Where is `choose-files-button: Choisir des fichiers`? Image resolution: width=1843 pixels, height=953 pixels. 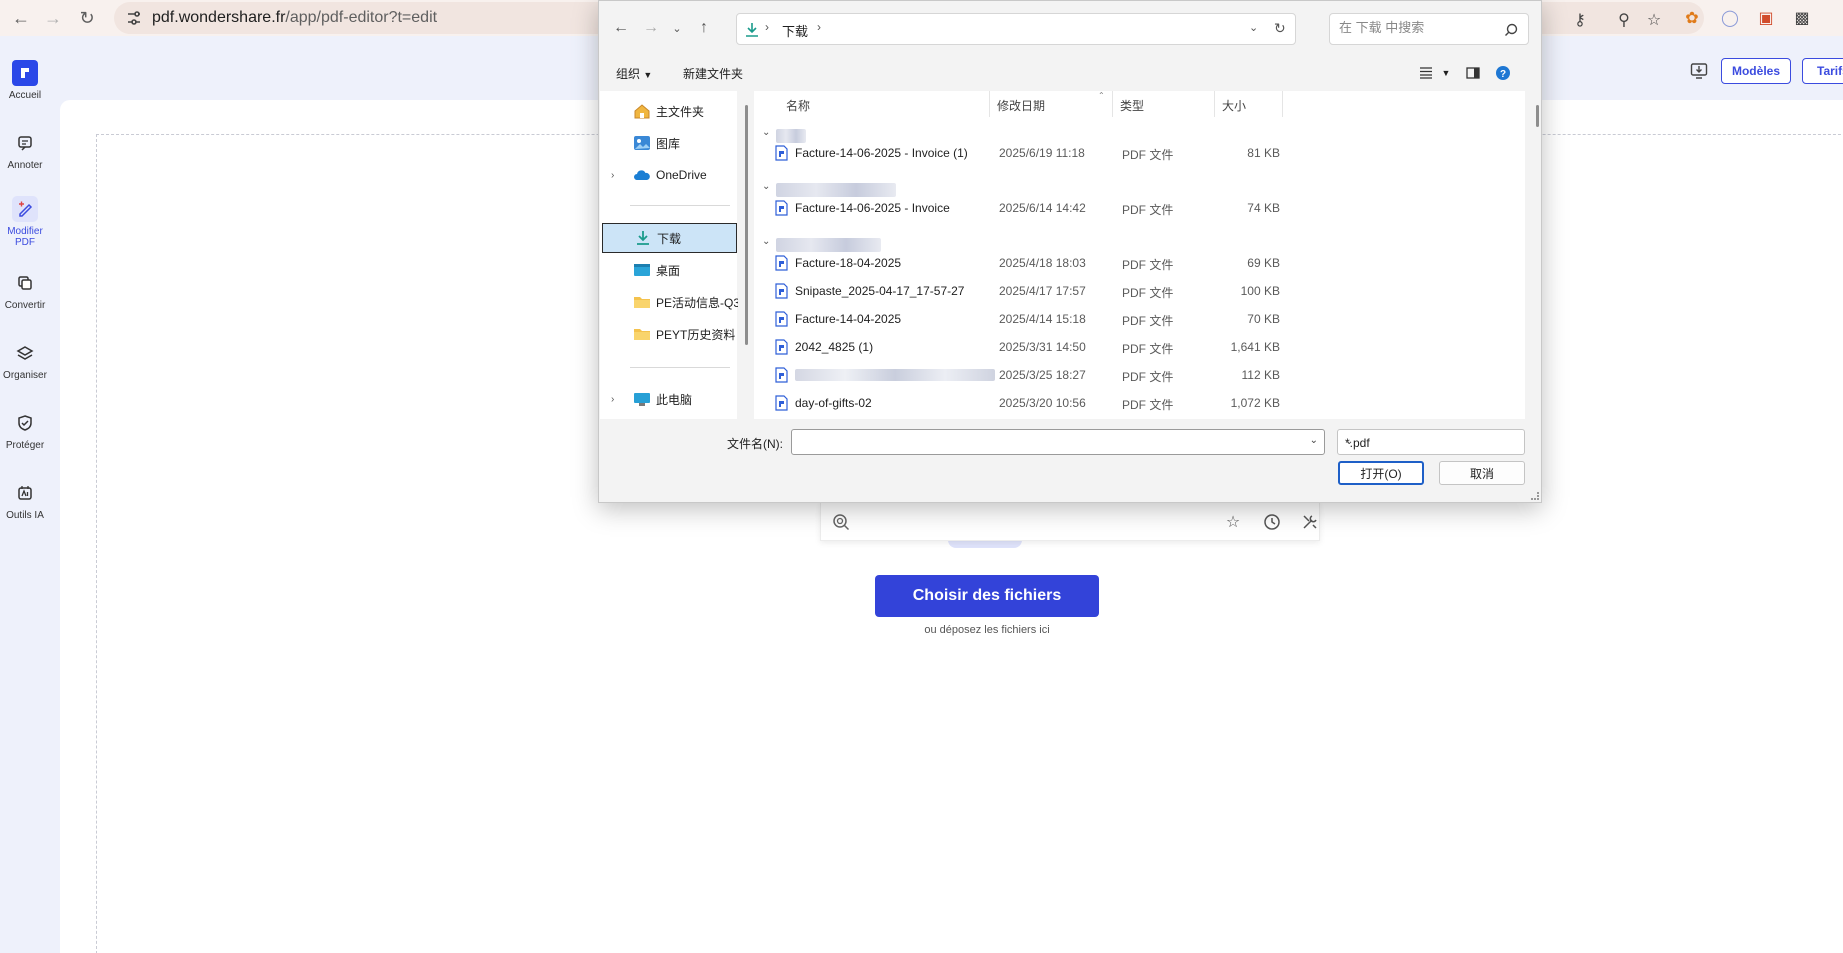
choose-files-button: Choisir des fichiers is located at coordinates (987, 596).